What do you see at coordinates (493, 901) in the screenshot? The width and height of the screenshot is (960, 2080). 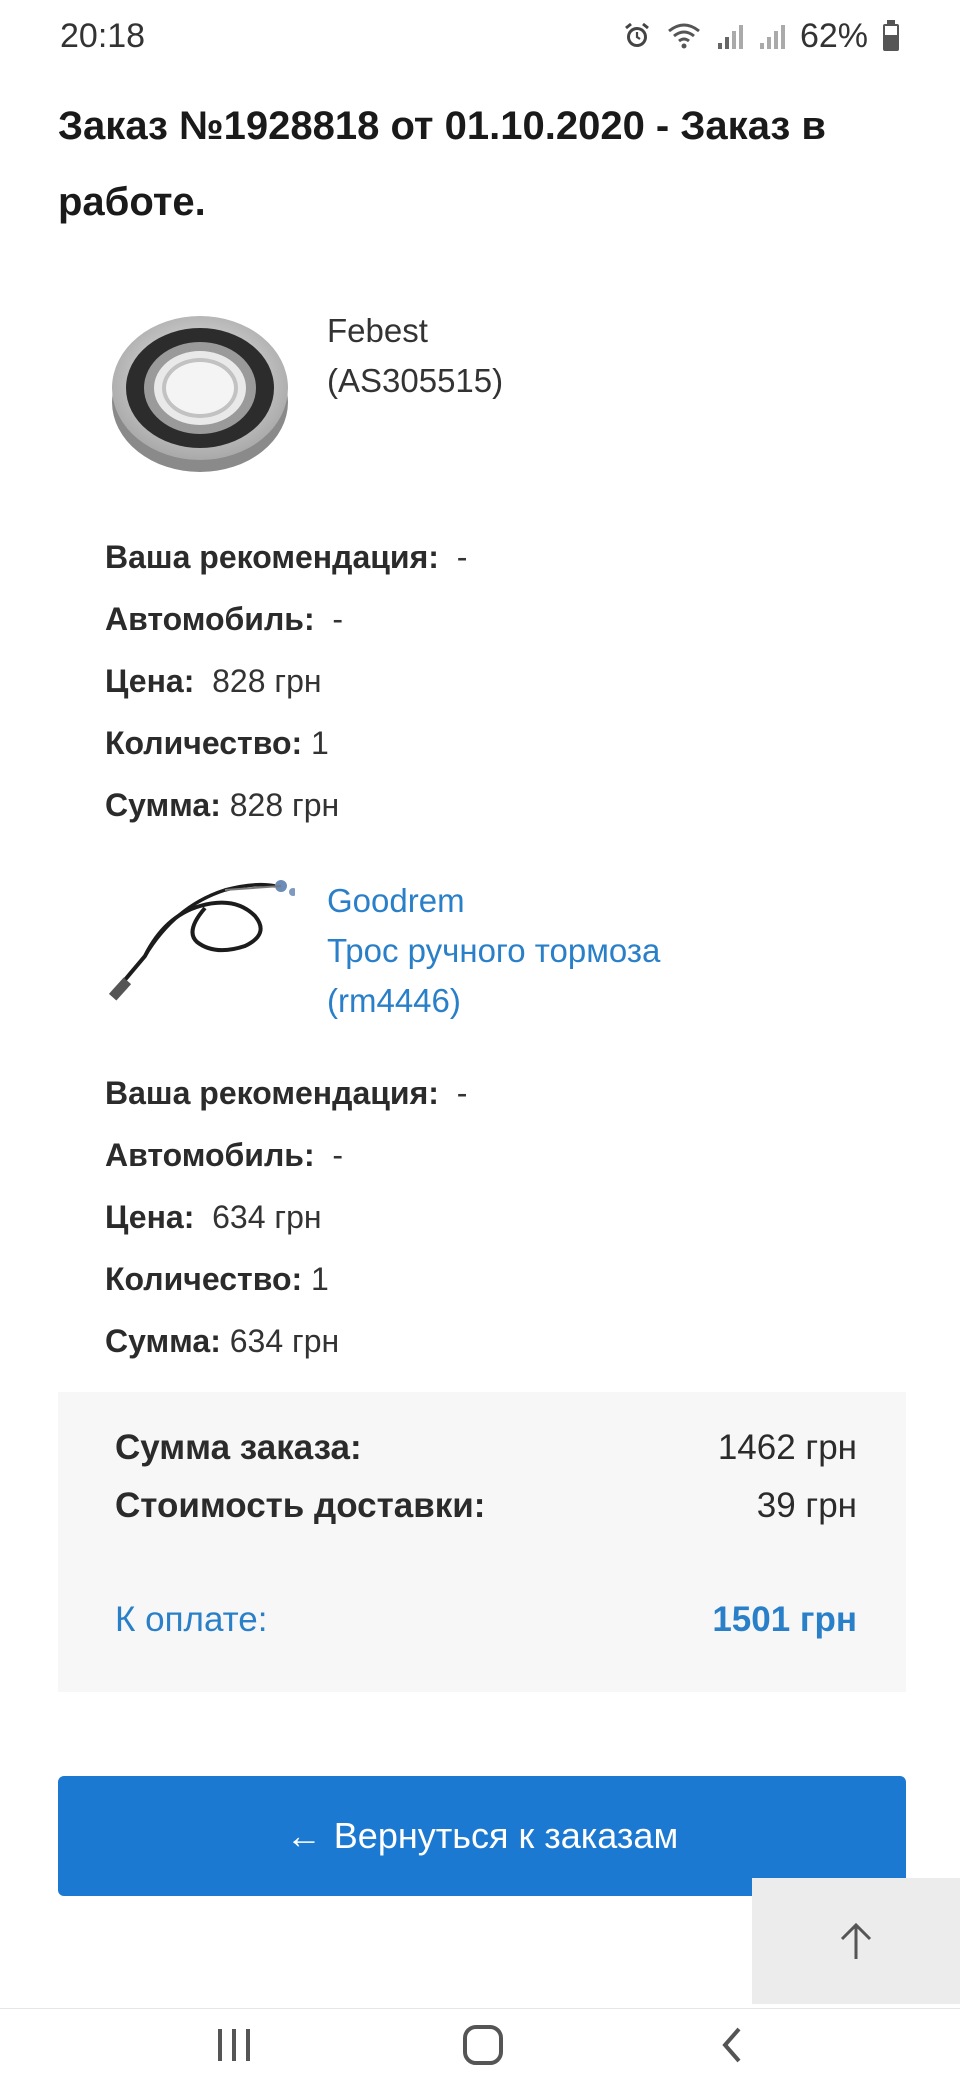 I see `product-brand: Goodrem` at bounding box center [493, 901].